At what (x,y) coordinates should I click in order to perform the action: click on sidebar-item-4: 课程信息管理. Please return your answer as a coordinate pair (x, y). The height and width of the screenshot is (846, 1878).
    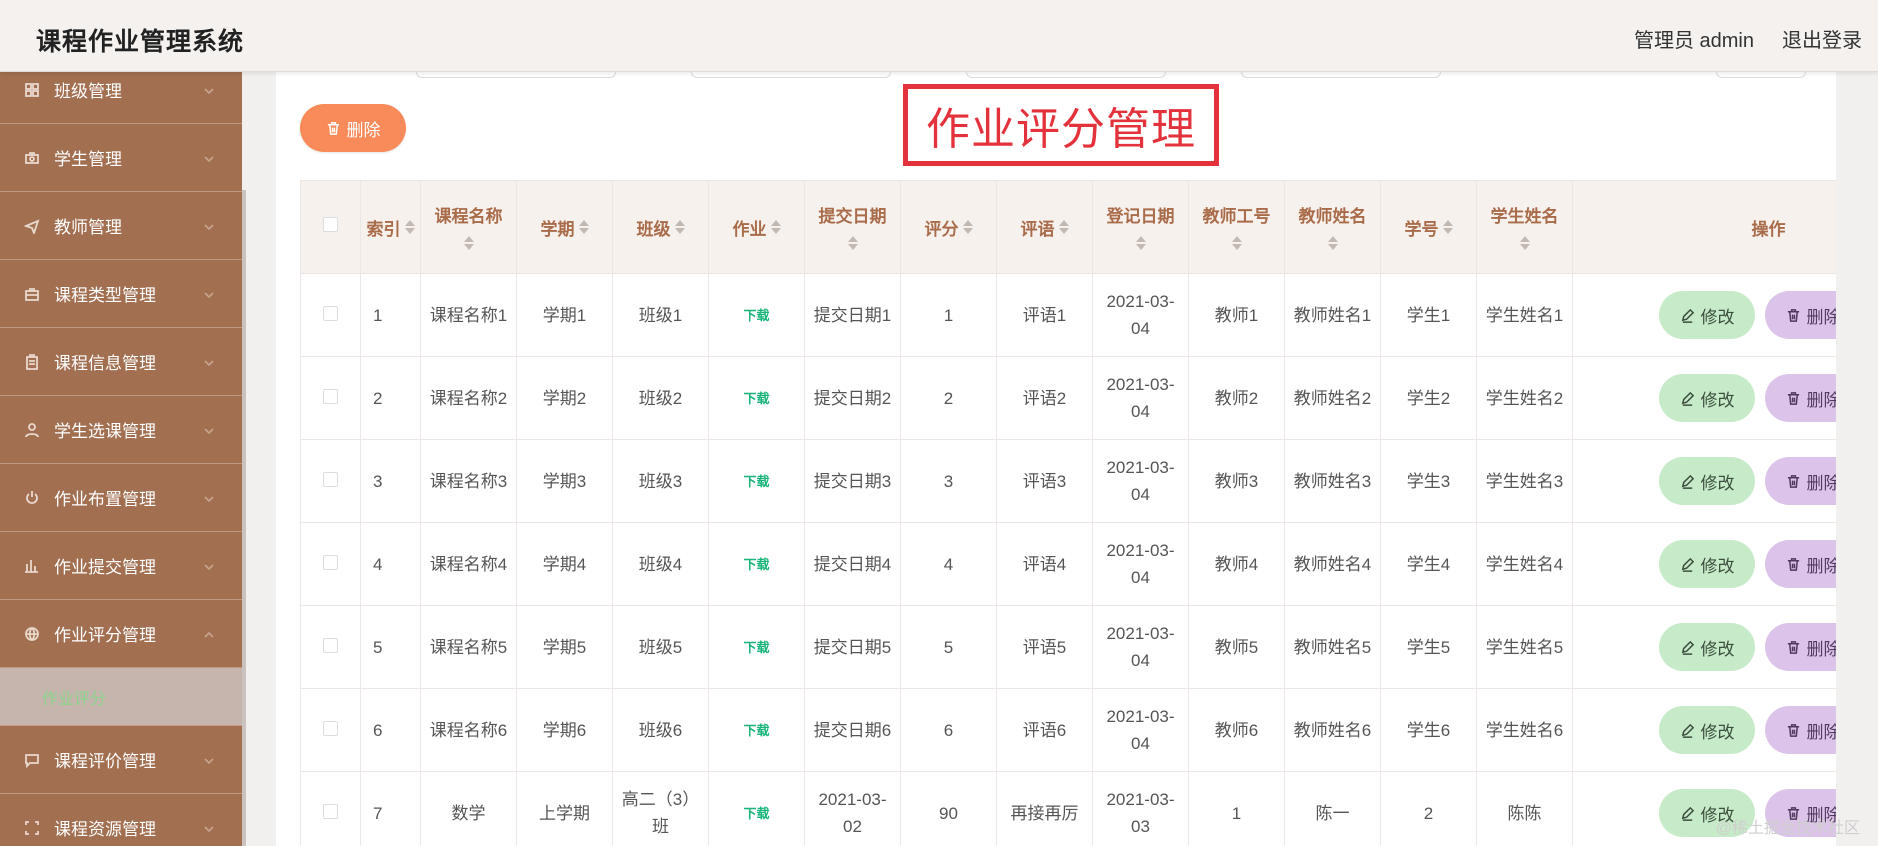
    Looking at the image, I should click on (121, 362).